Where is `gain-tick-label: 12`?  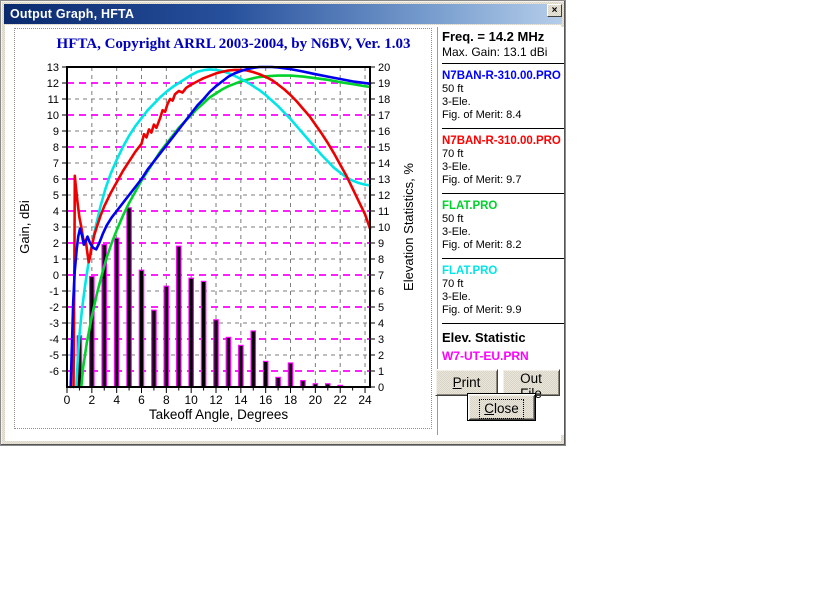
gain-tick-label: 12 is located at coordinates (53, 84).